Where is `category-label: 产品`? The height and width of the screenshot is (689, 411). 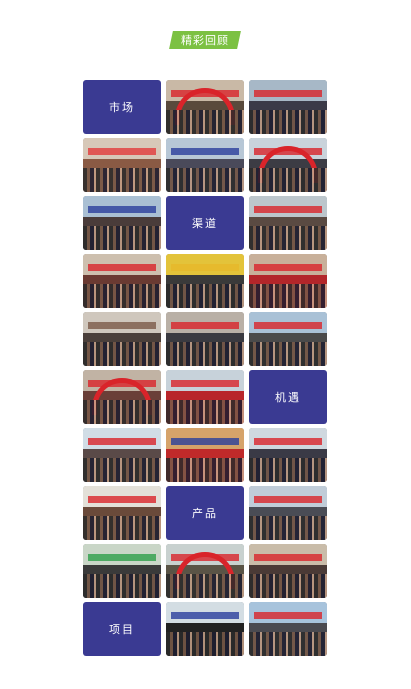 category-label: 产品 is located at coordinates (205, 513).